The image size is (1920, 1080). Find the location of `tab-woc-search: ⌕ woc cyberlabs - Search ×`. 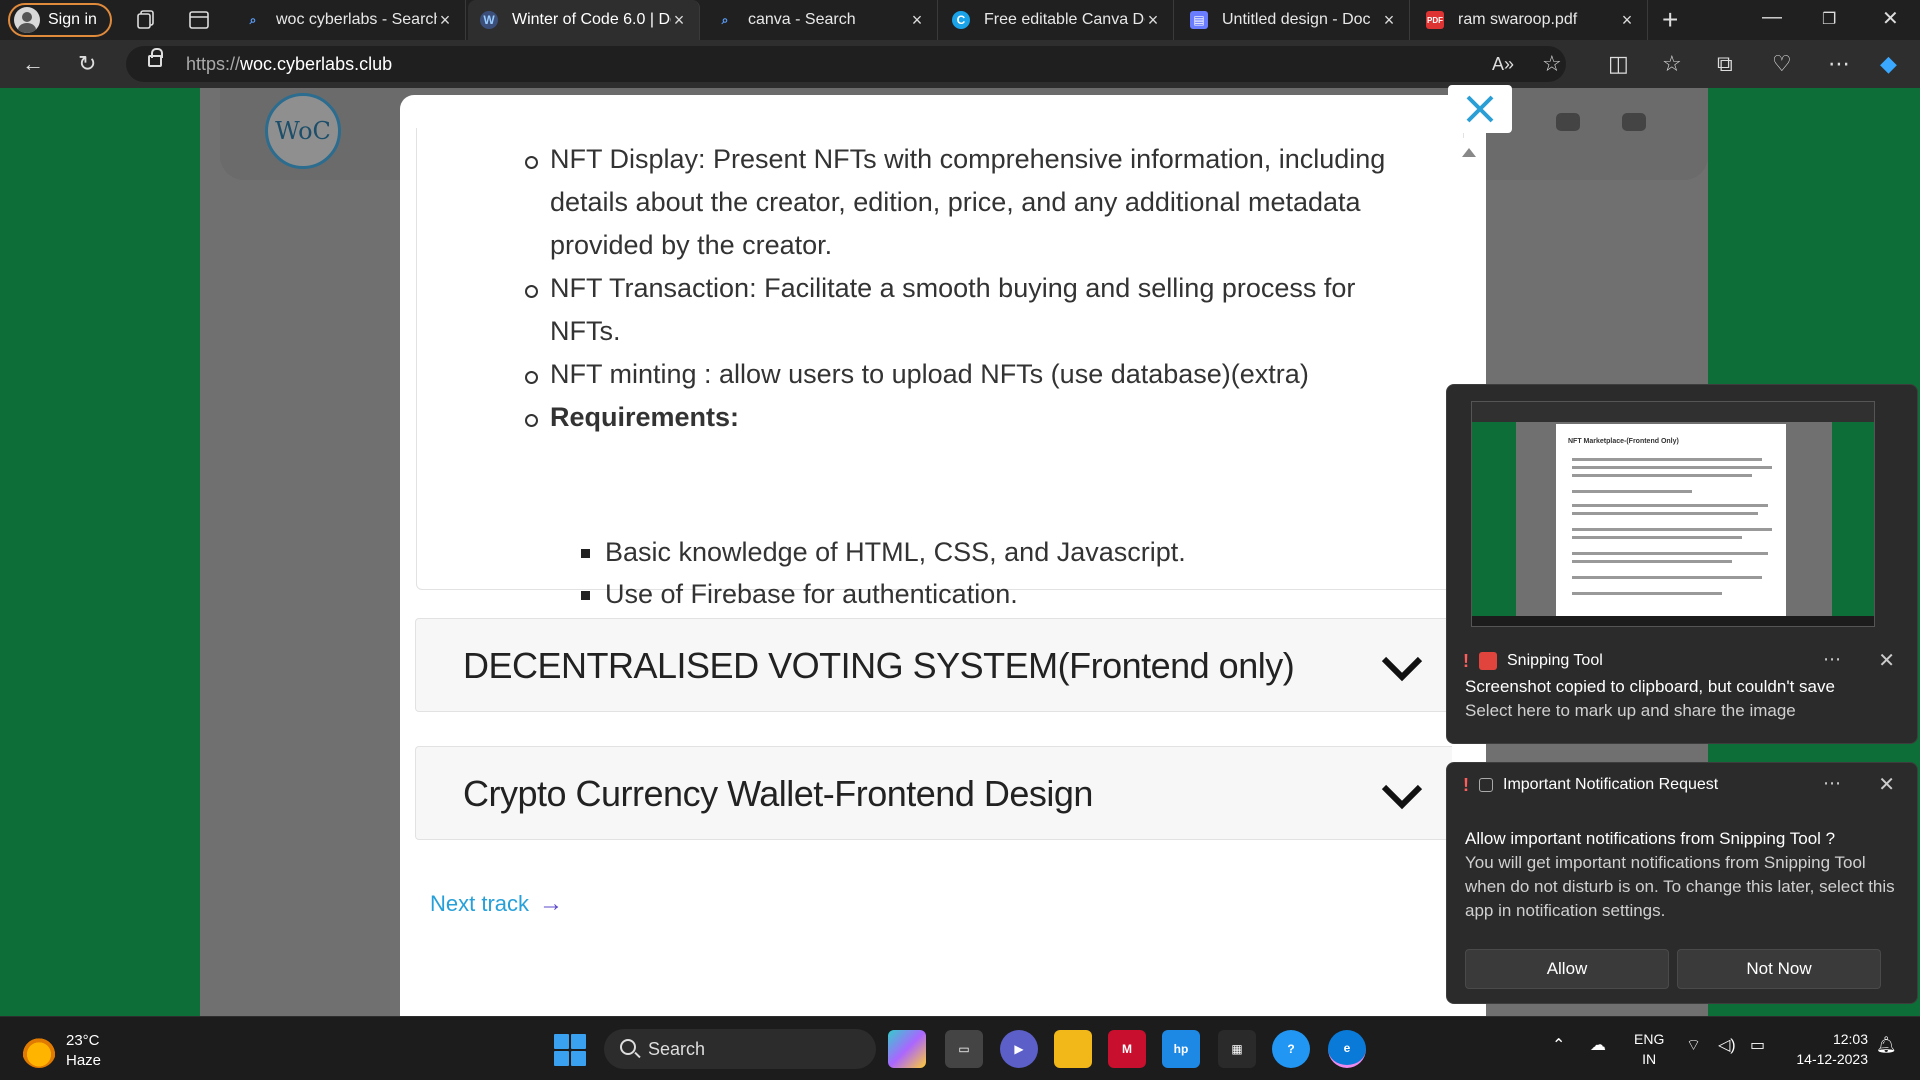

tab-woc-search: ⌕ woc cyberlabs - Search × is located at coordinates (349, 20).